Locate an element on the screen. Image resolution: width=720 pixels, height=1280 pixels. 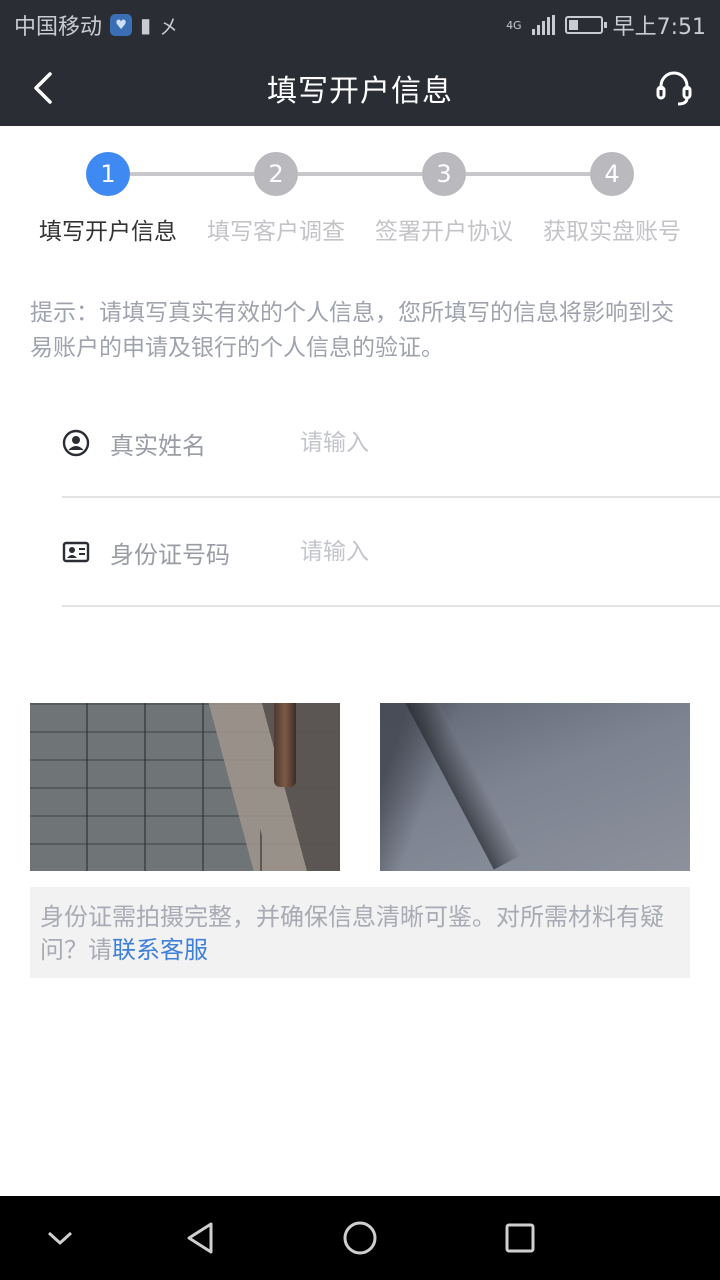
progress-steps: 1 2 3 4 填写开户信息 填写客户调查 签署开户协议 获取实盘账号 is located at coordinates (360, 191).